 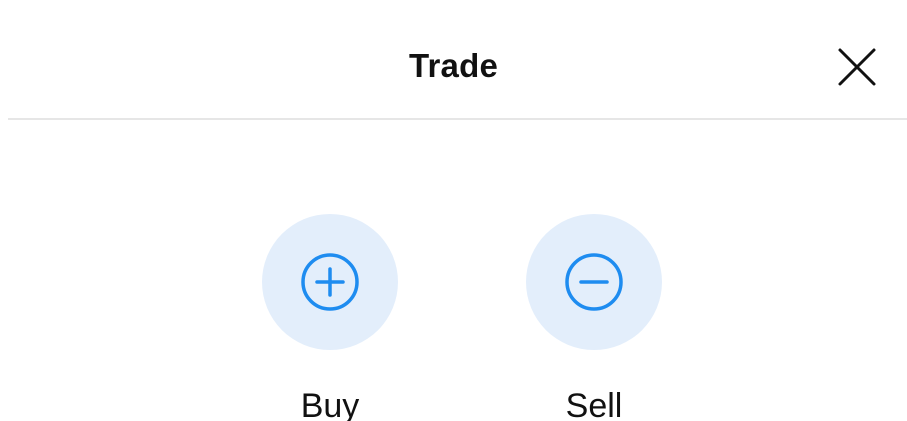 I want to click on plus-circle-icon, so click(x=330, y=282).